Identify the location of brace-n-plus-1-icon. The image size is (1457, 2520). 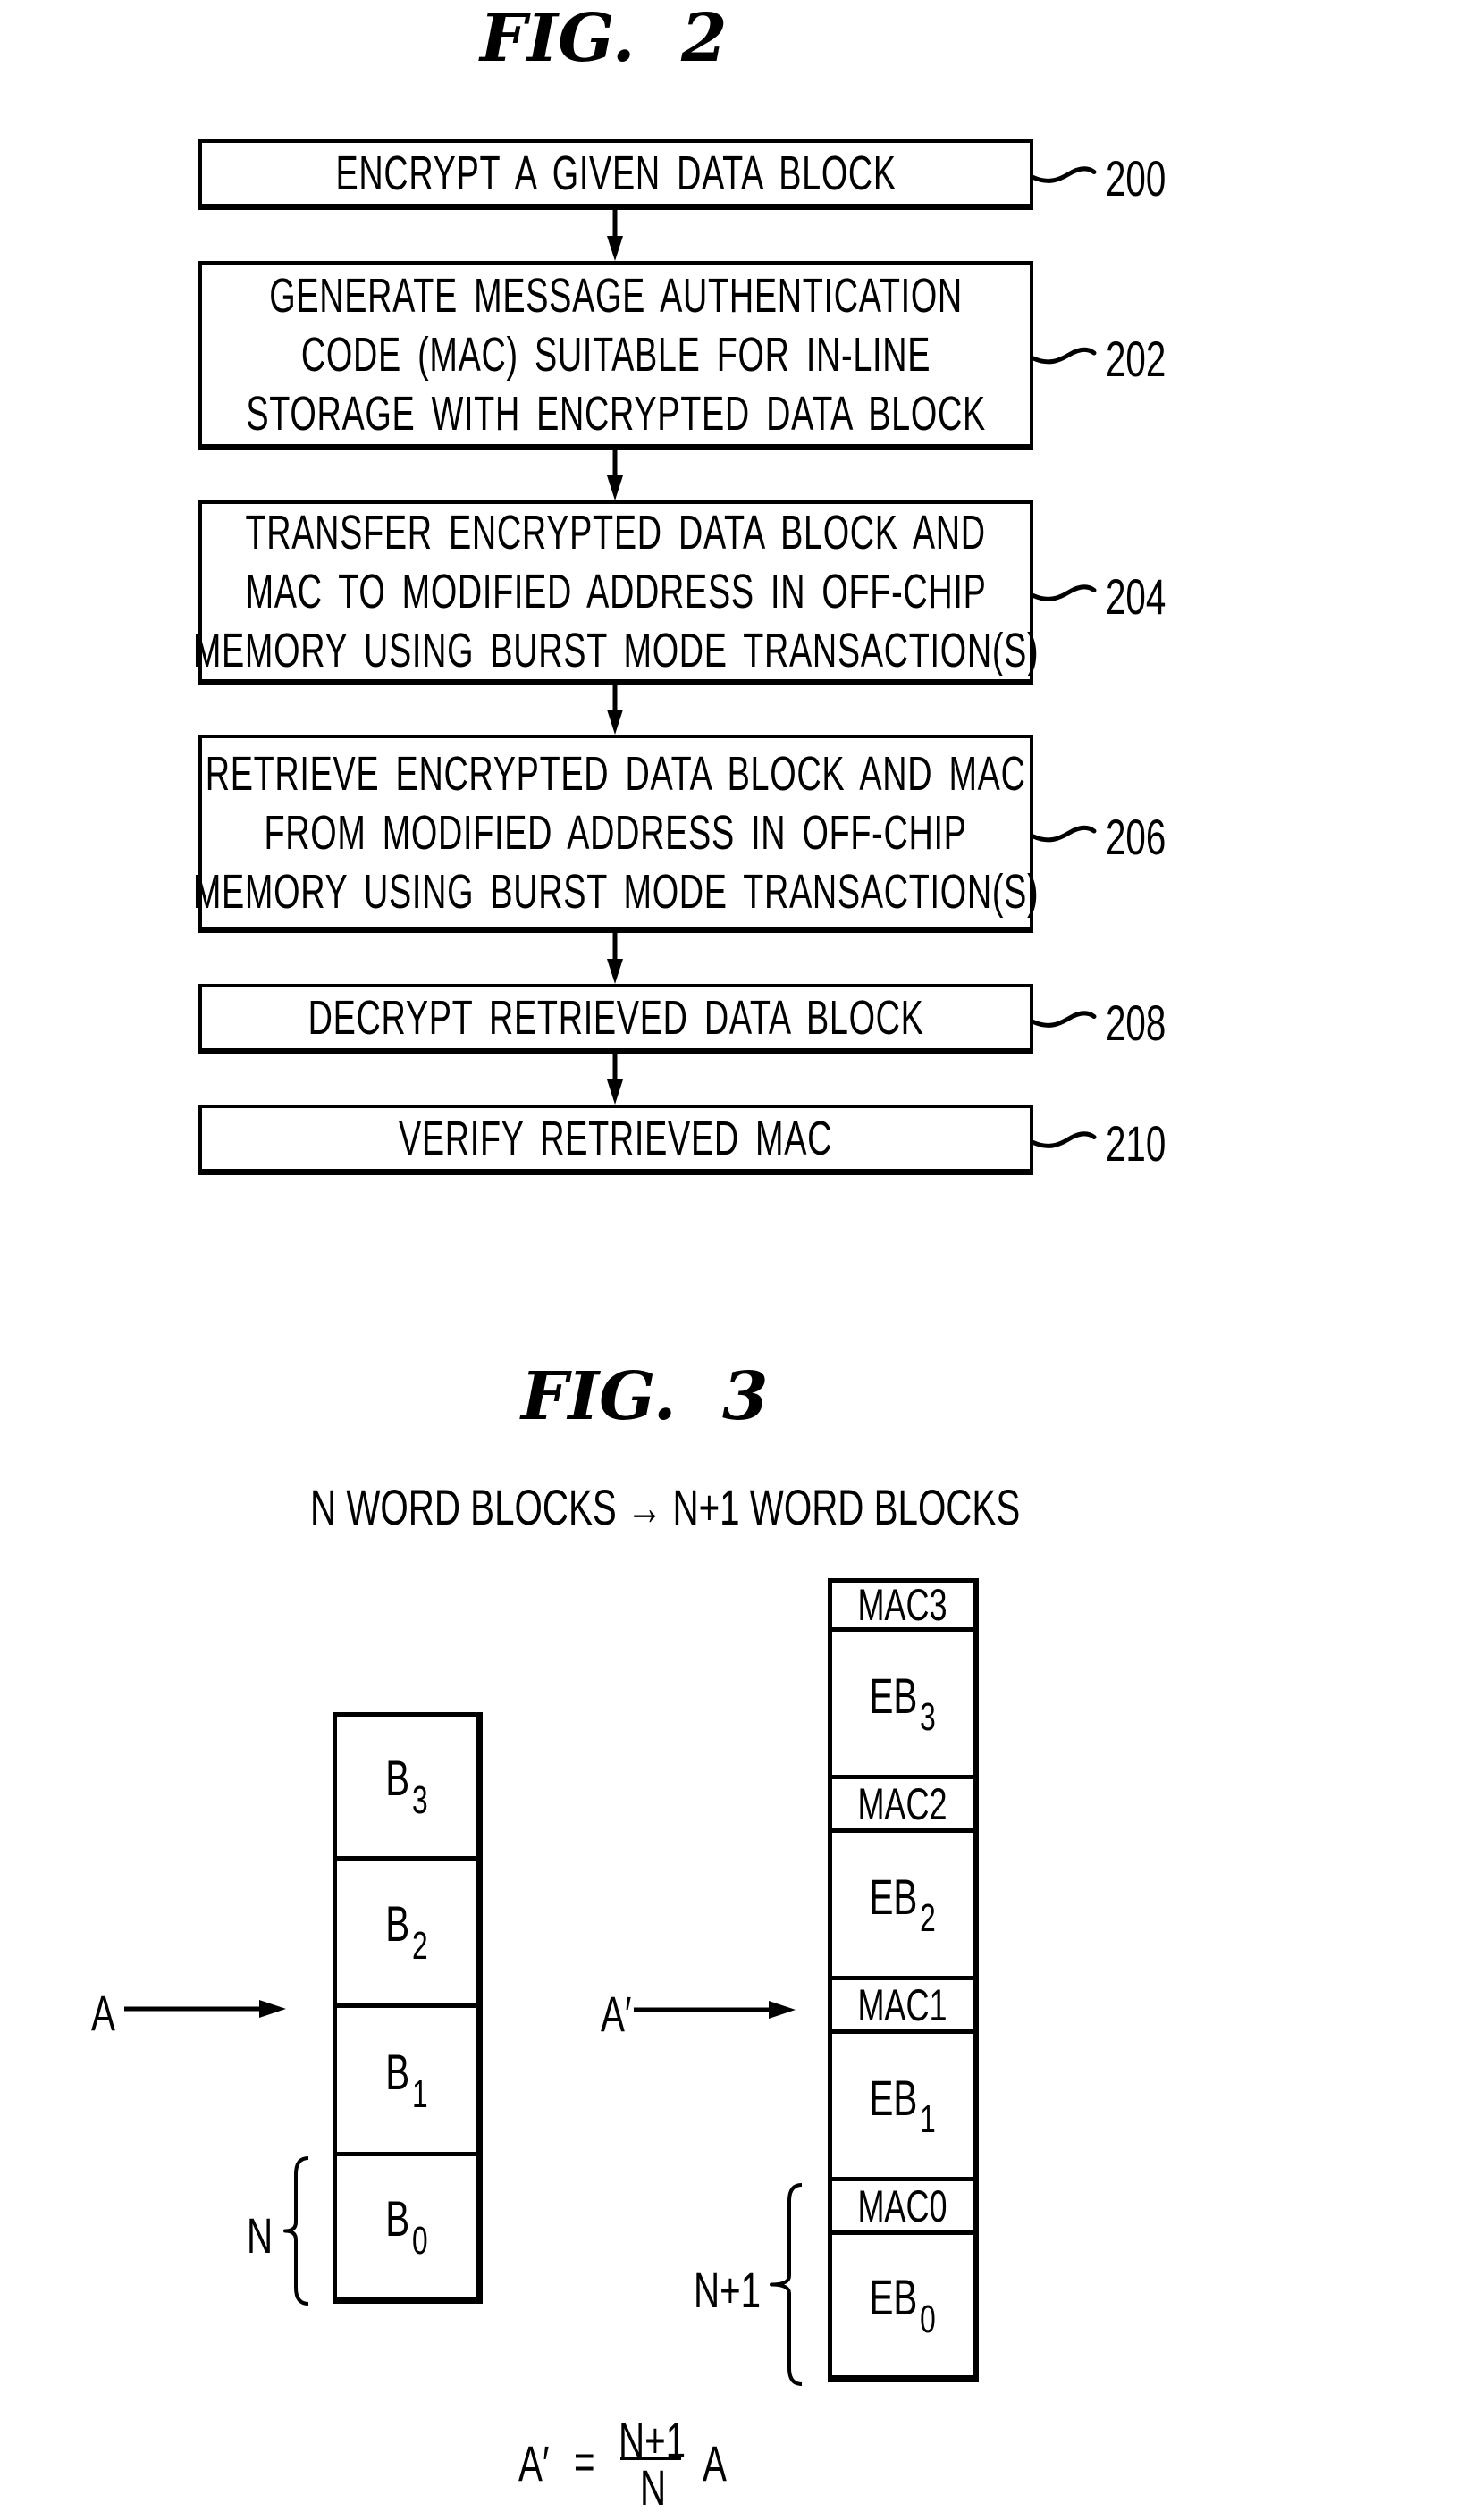
(786, 2284).